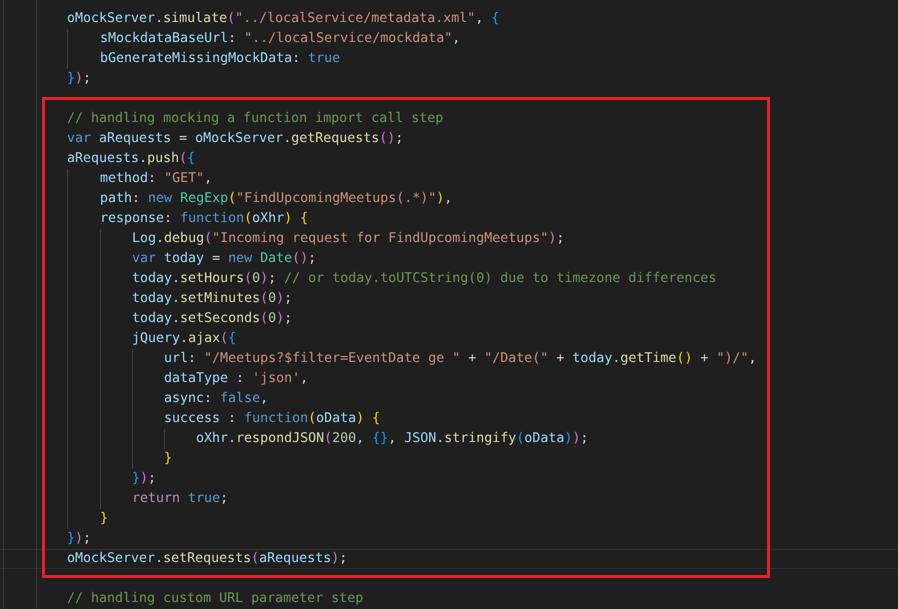  Describe the element at coordinates (131, 159) in the screenshot. I see `code-line: aRequests.push({` at that location.